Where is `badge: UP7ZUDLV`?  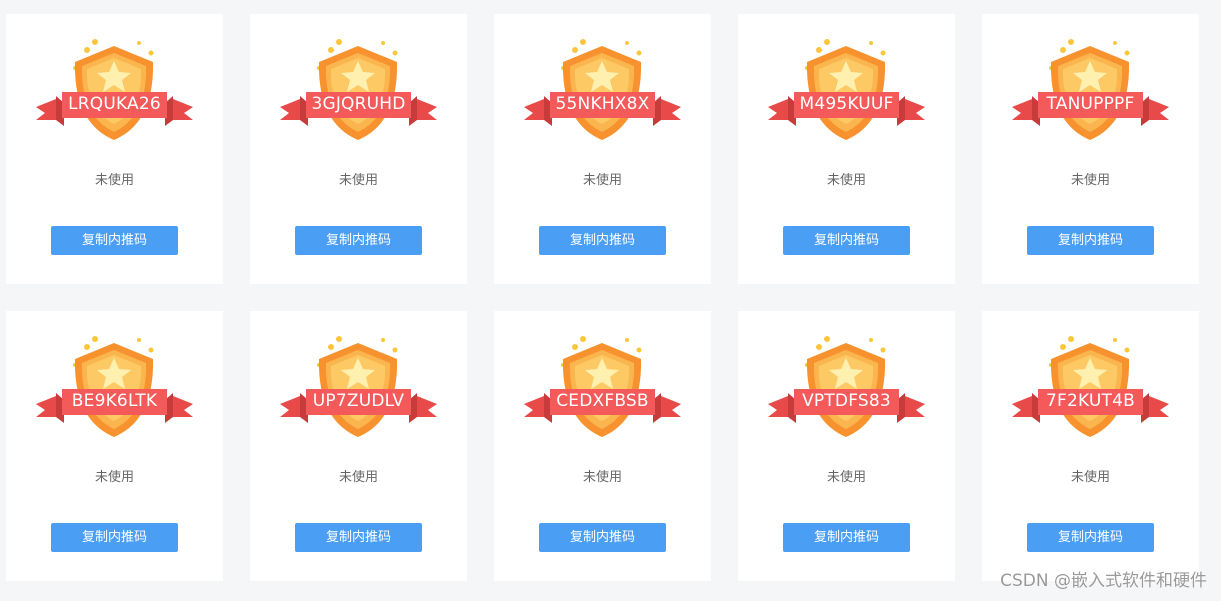 badge: UP7ZUDLV is located at coordinates (358, 387).